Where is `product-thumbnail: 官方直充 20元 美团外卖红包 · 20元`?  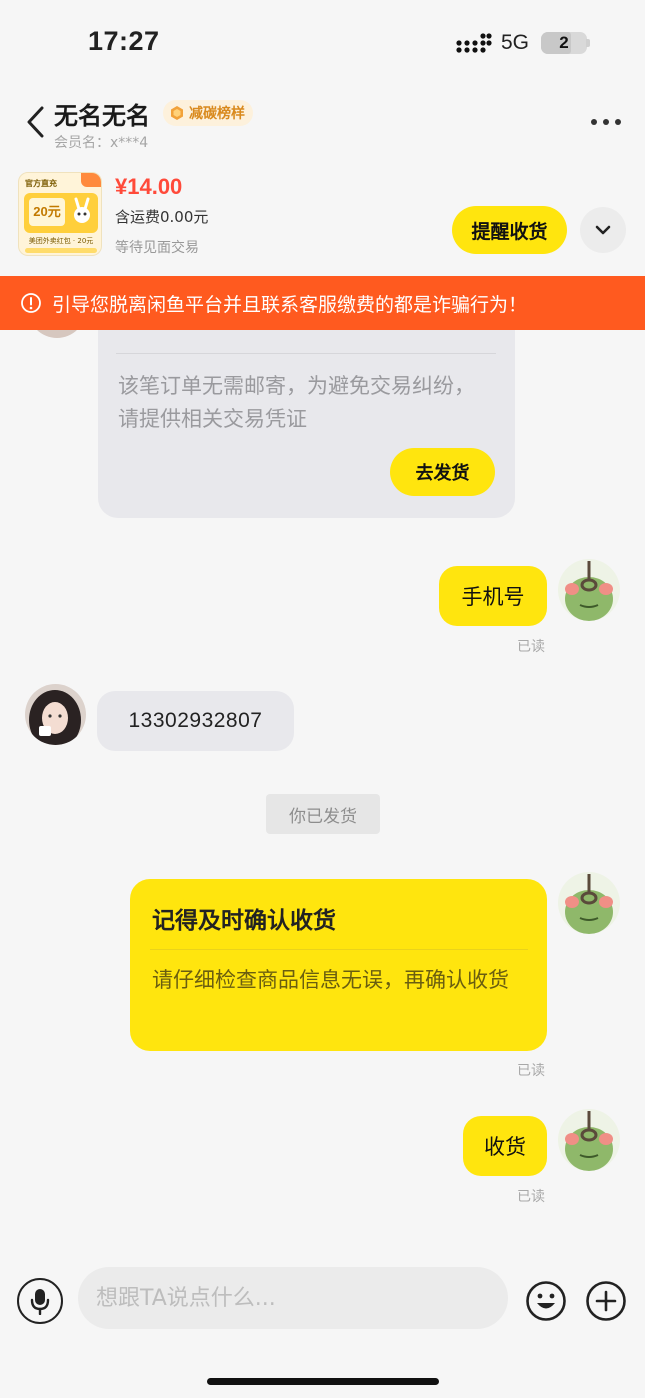 product-thumbnail: 官方直充 20元 美团外卖红包 · 20元 is located at coordinates (60, 214).